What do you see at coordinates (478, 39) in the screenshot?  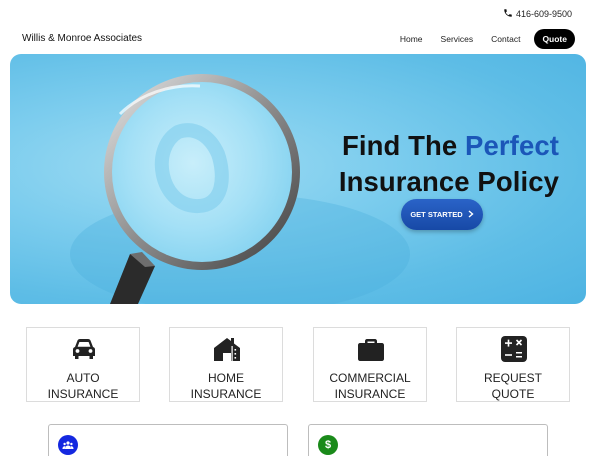 I see `nav-menu: Home Services Contact Quote` at bounding box center [478, 39].